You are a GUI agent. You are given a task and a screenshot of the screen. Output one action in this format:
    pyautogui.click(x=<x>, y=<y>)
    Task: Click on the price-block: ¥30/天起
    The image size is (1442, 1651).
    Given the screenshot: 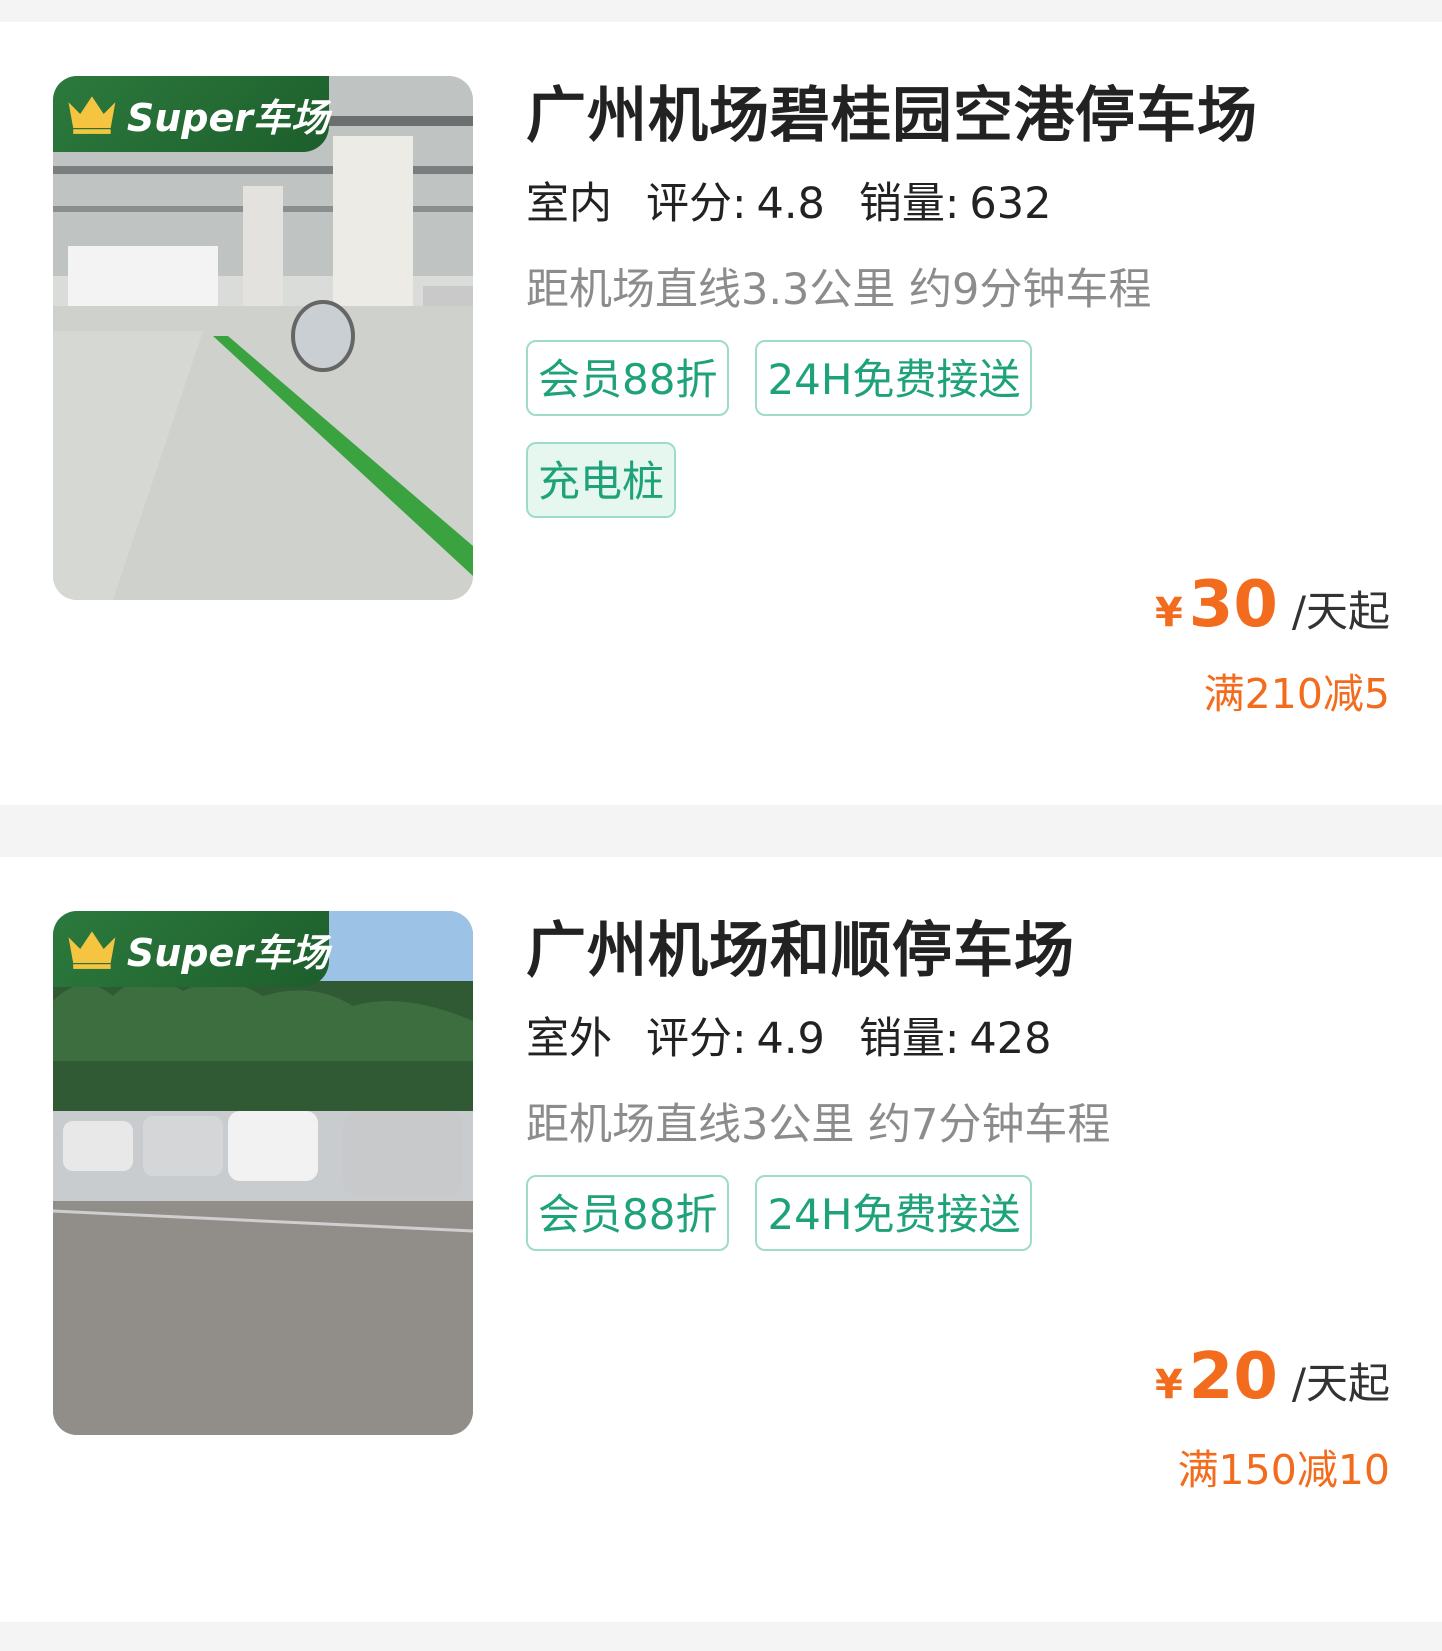 What is the action you would take?
    pyautogui.click(x=1272, y=605)
    